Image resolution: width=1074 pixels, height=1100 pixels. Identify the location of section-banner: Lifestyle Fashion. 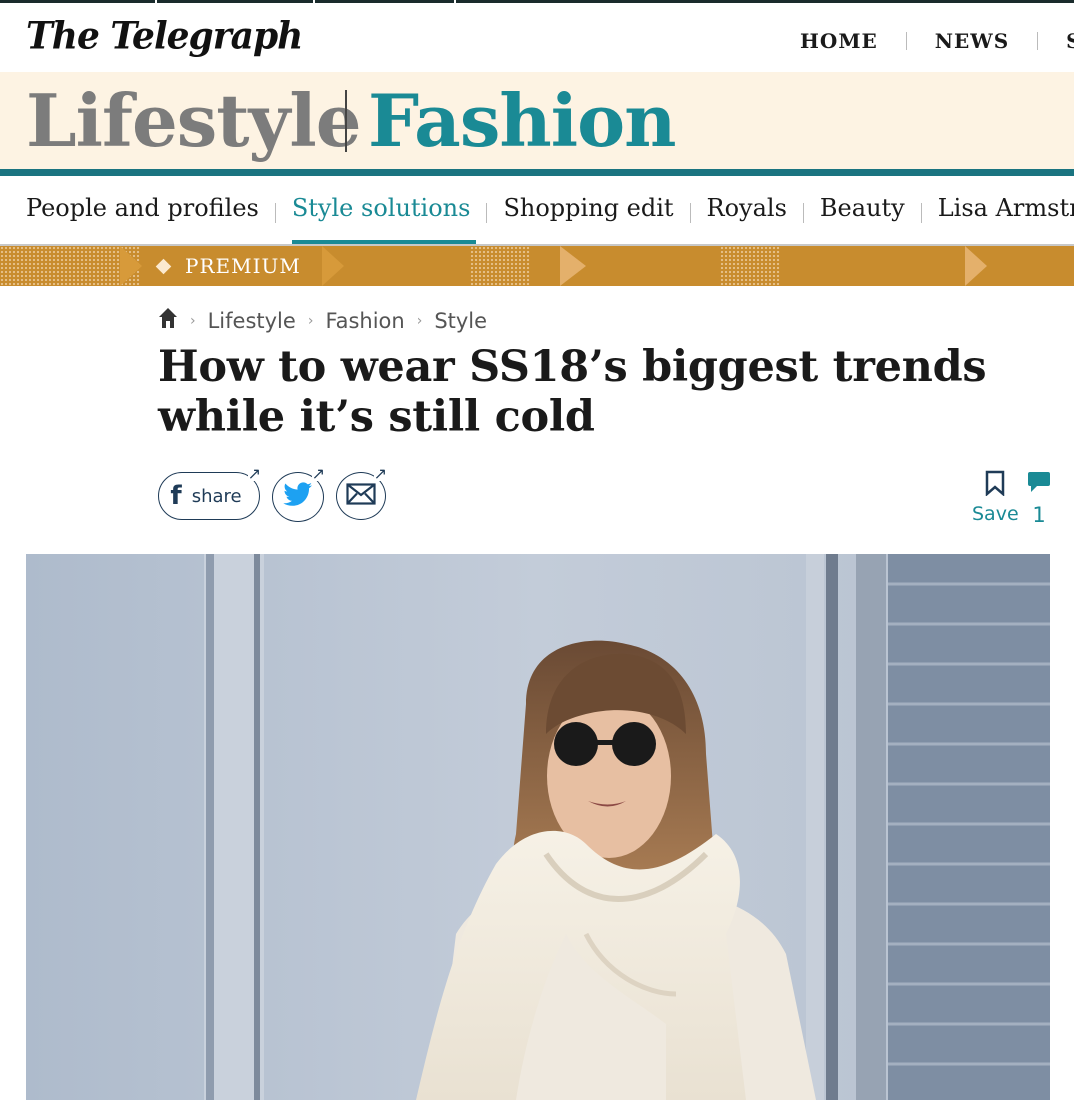
(537, 120).